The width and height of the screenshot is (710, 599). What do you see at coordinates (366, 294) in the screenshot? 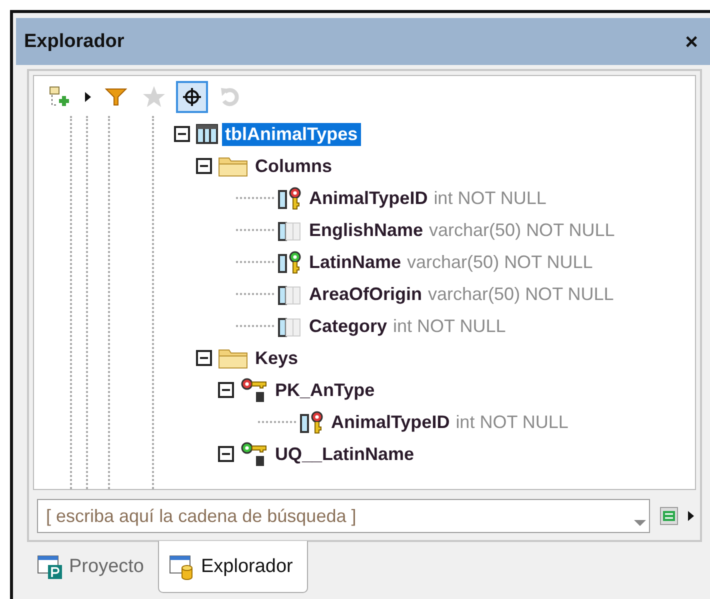
I see `tree-item-label: AreaOfOrigin` at bounding box center [366, 294].